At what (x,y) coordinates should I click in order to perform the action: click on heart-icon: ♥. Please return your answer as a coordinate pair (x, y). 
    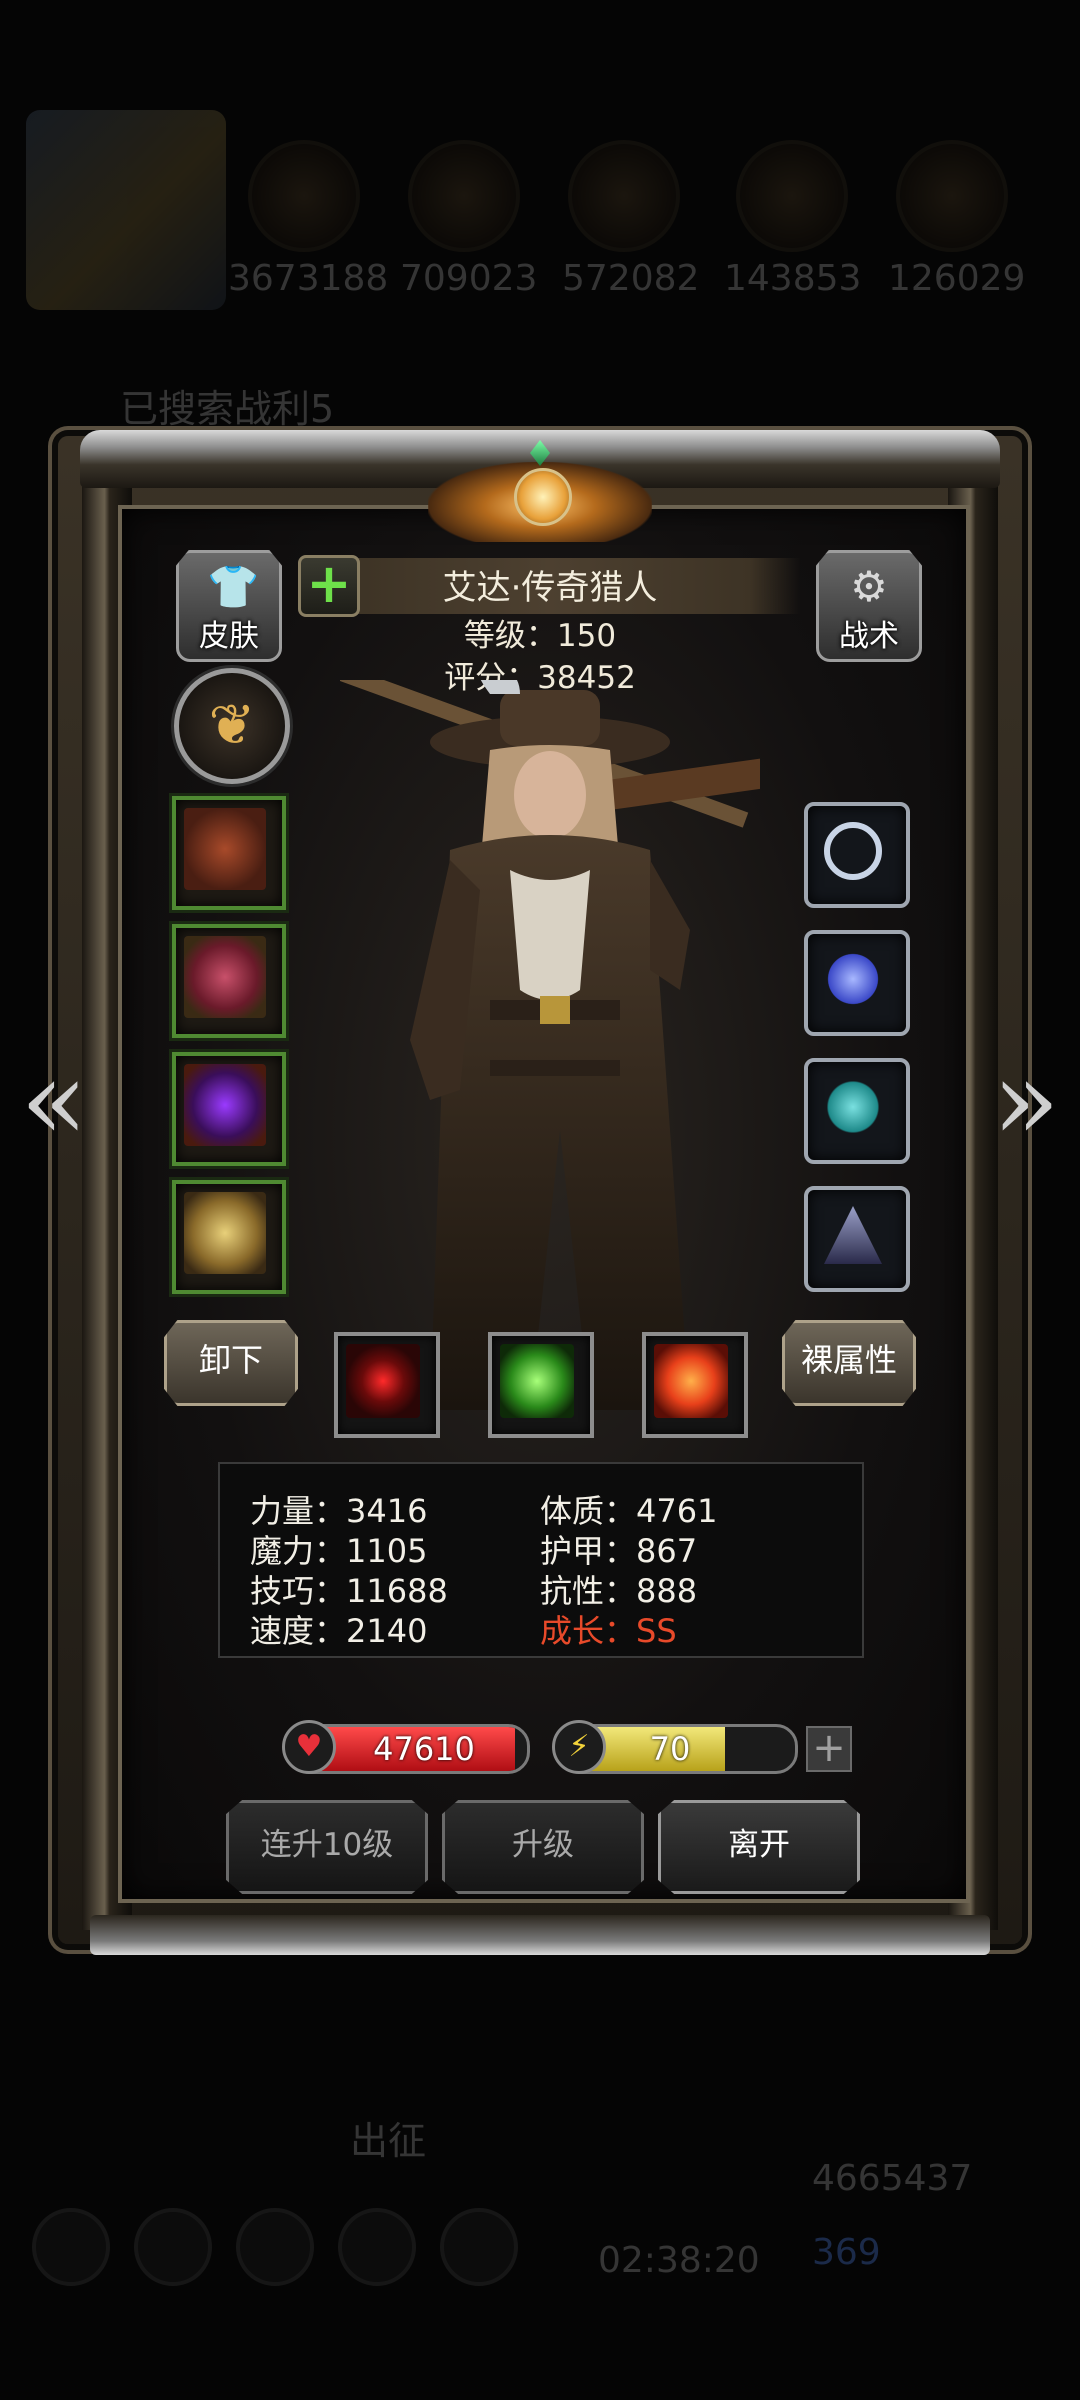
    Looking at the image, I should click on (309, 1747).